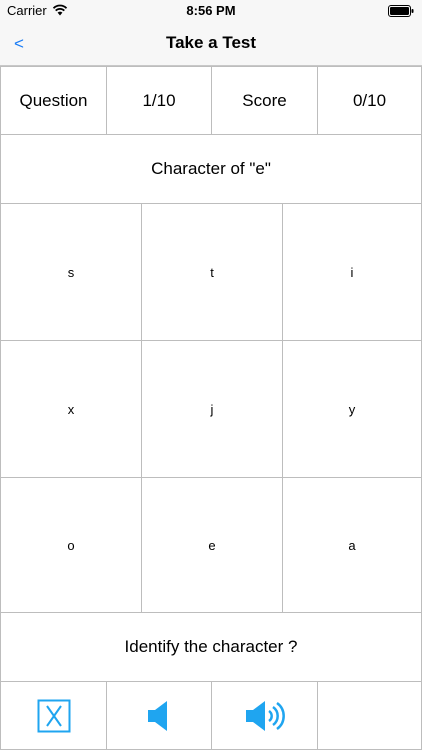 The height and width of the screenshot is (750, 422). I want to click on close-button, so click(53, 715).